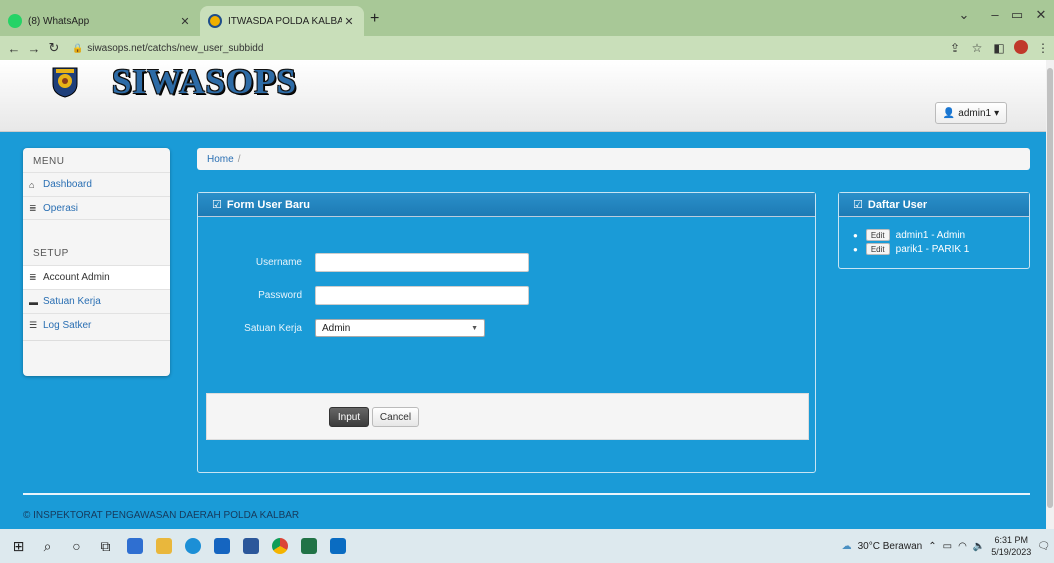 The image size is (1054, 563). Describe the element at coordinates (32, 184) in the screenshot. I see `home-icon: ⌂` at that location.